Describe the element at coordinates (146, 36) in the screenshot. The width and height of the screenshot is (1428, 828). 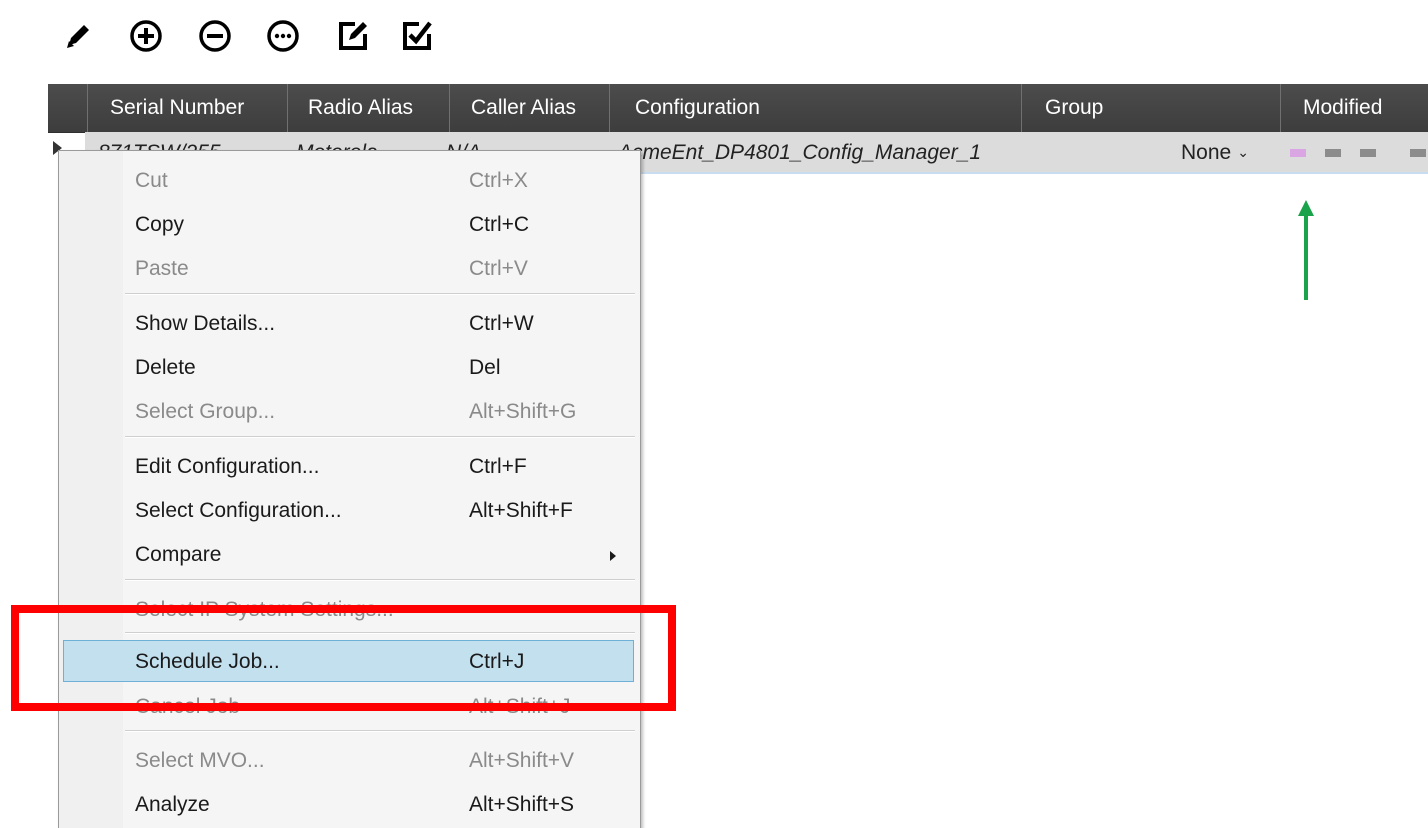
I see `add-circle-icon` at that location.